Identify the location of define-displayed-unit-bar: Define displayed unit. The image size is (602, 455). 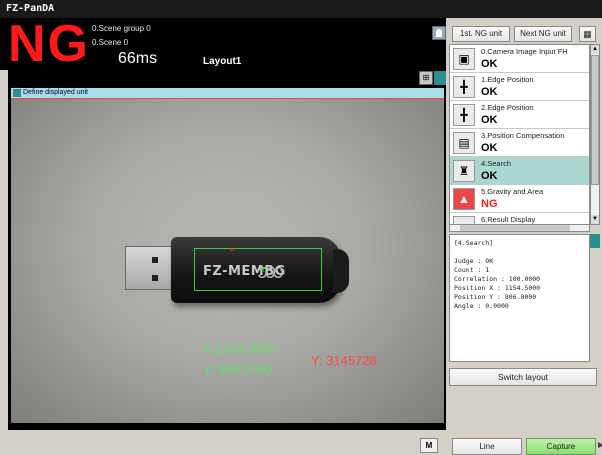
(227, 93).